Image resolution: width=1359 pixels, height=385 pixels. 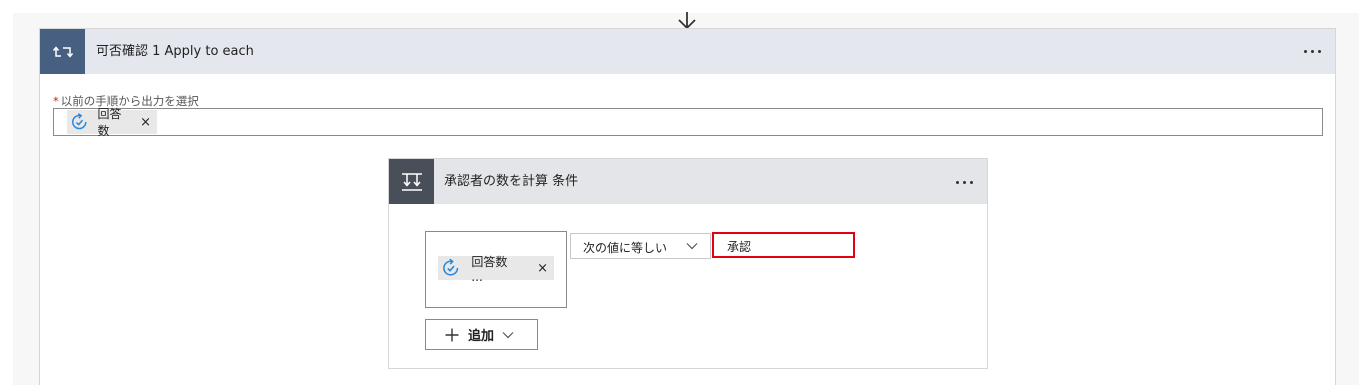 I want to click on left-operand-input: 回答数 ... ×, so click(x=496, y=269).